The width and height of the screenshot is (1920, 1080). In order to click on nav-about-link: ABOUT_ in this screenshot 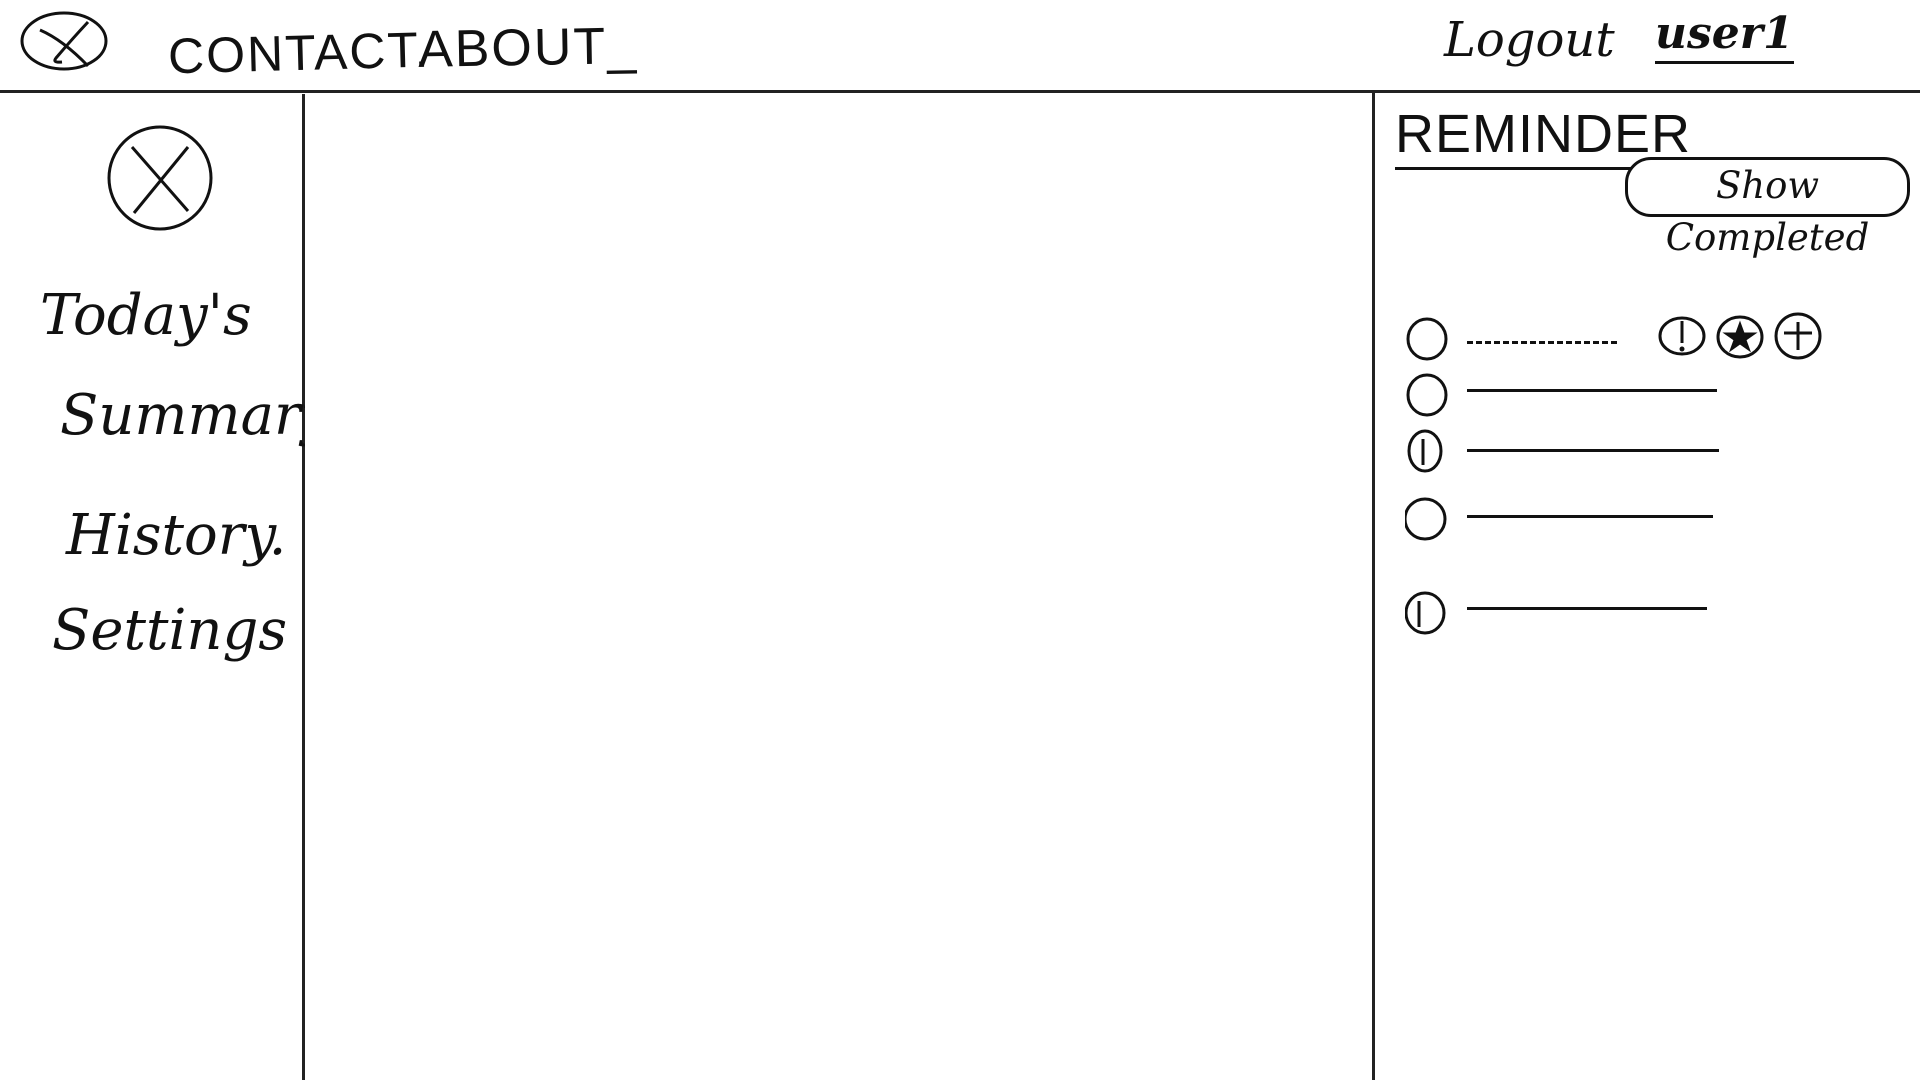, I will do `click(528, 48)`.